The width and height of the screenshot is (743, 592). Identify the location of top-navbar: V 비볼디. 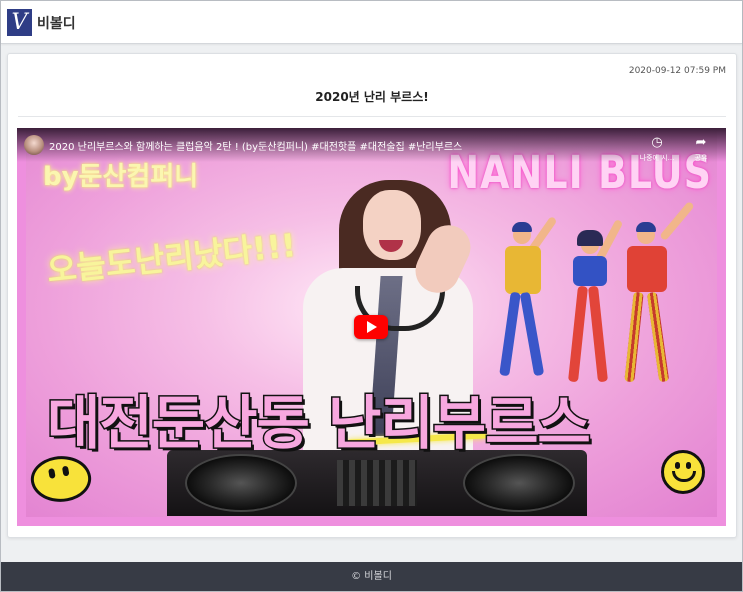
(371, 22).